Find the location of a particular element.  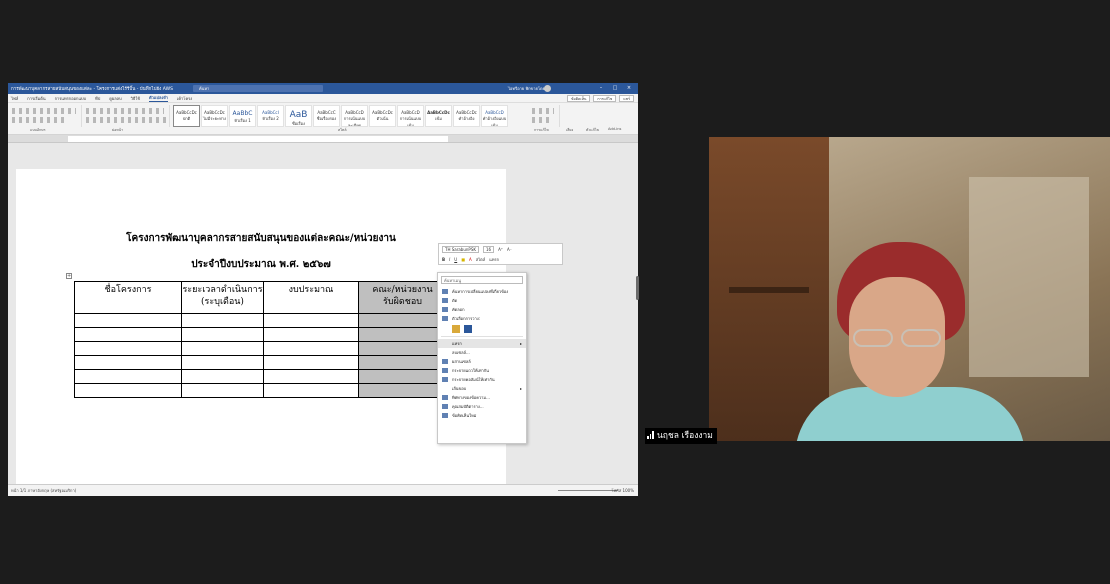

voice-group-label: เสียง is located at coordinates (570, 130).